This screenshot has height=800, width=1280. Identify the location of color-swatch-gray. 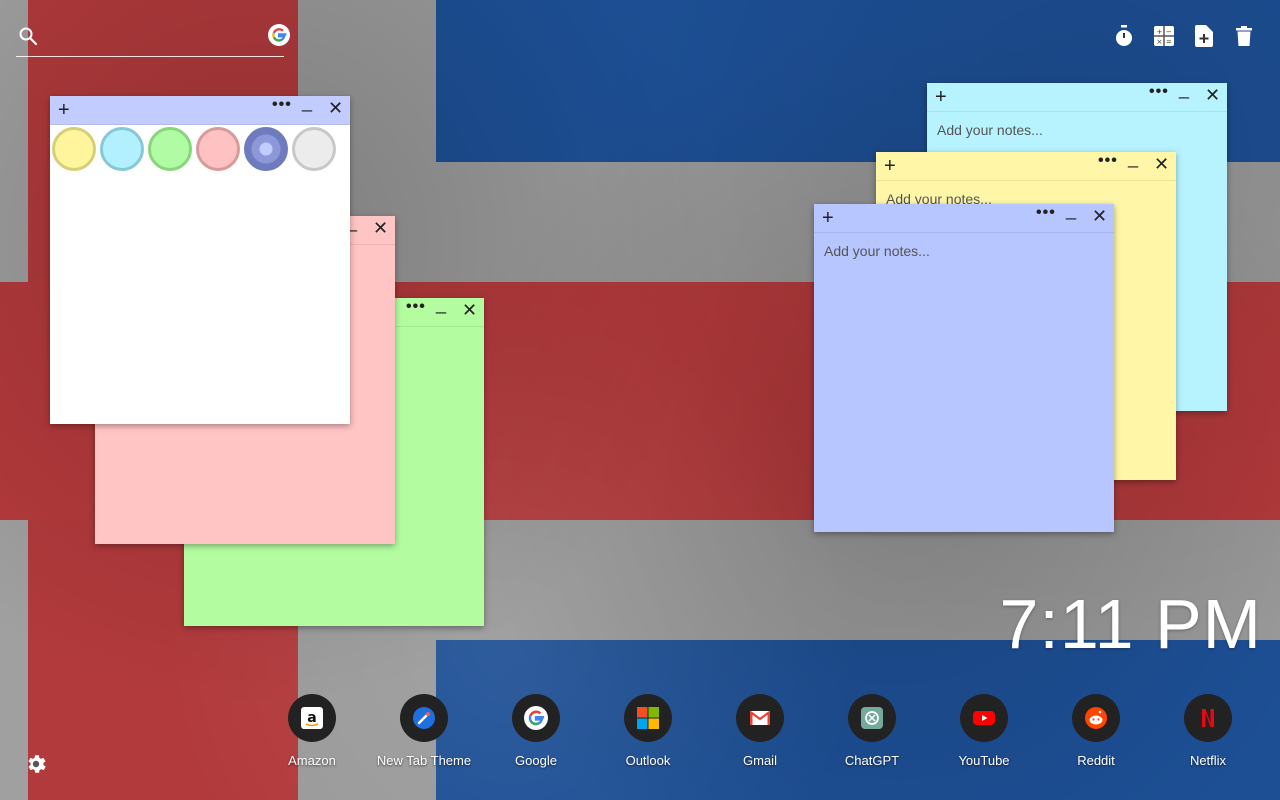
(314, 149).